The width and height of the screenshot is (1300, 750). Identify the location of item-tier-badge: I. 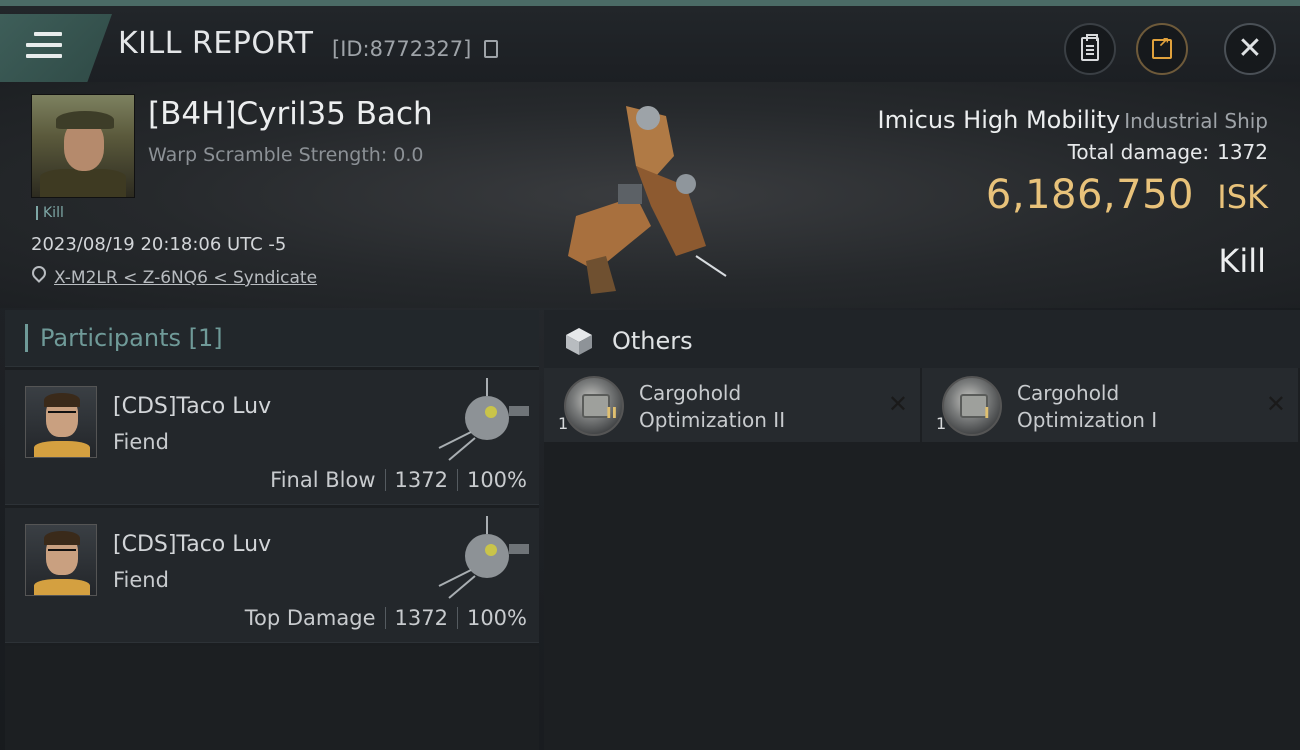
(987, 413).